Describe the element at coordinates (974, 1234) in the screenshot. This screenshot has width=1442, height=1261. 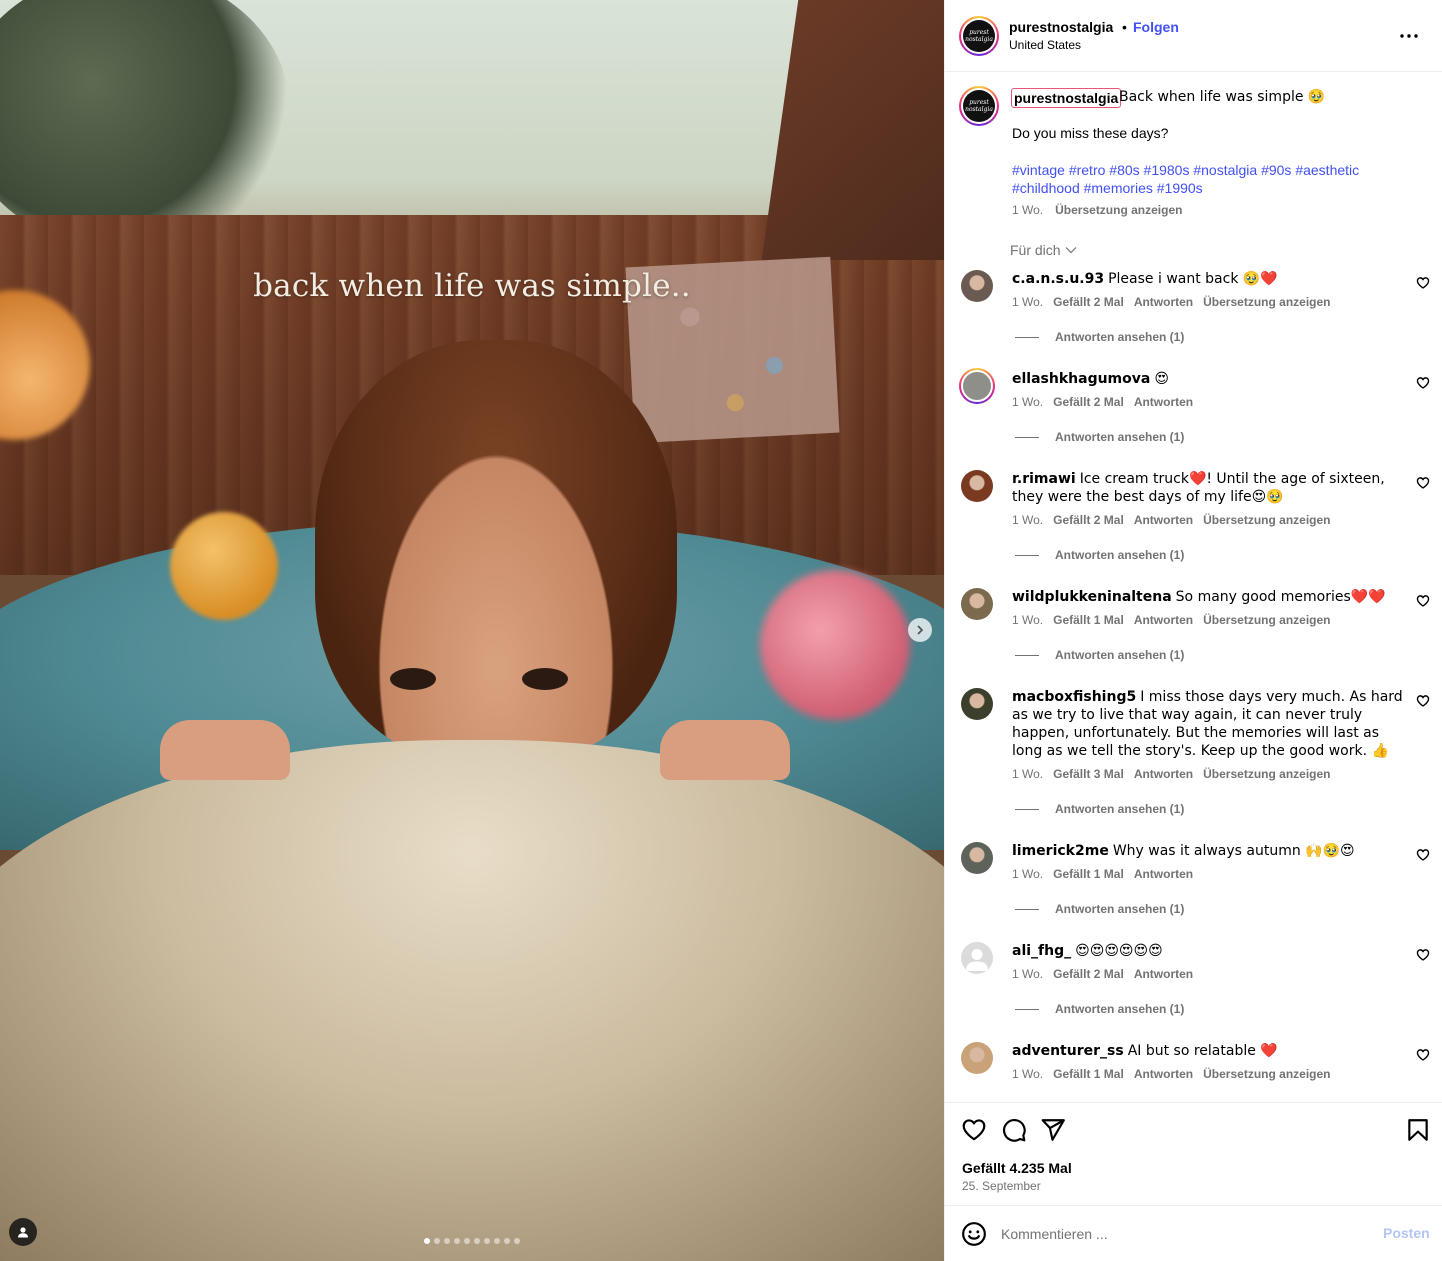
I see `emoji-icon` at that location.